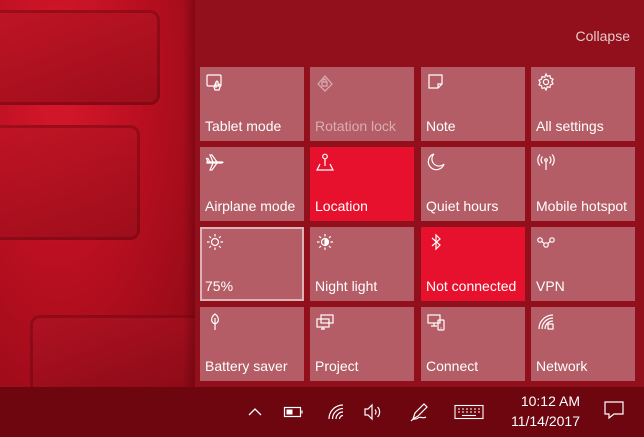 The image size is (644, 437). Describe the element at coordinates (583, 344) in the screenshot. I see `tile-network: Network` at that location.